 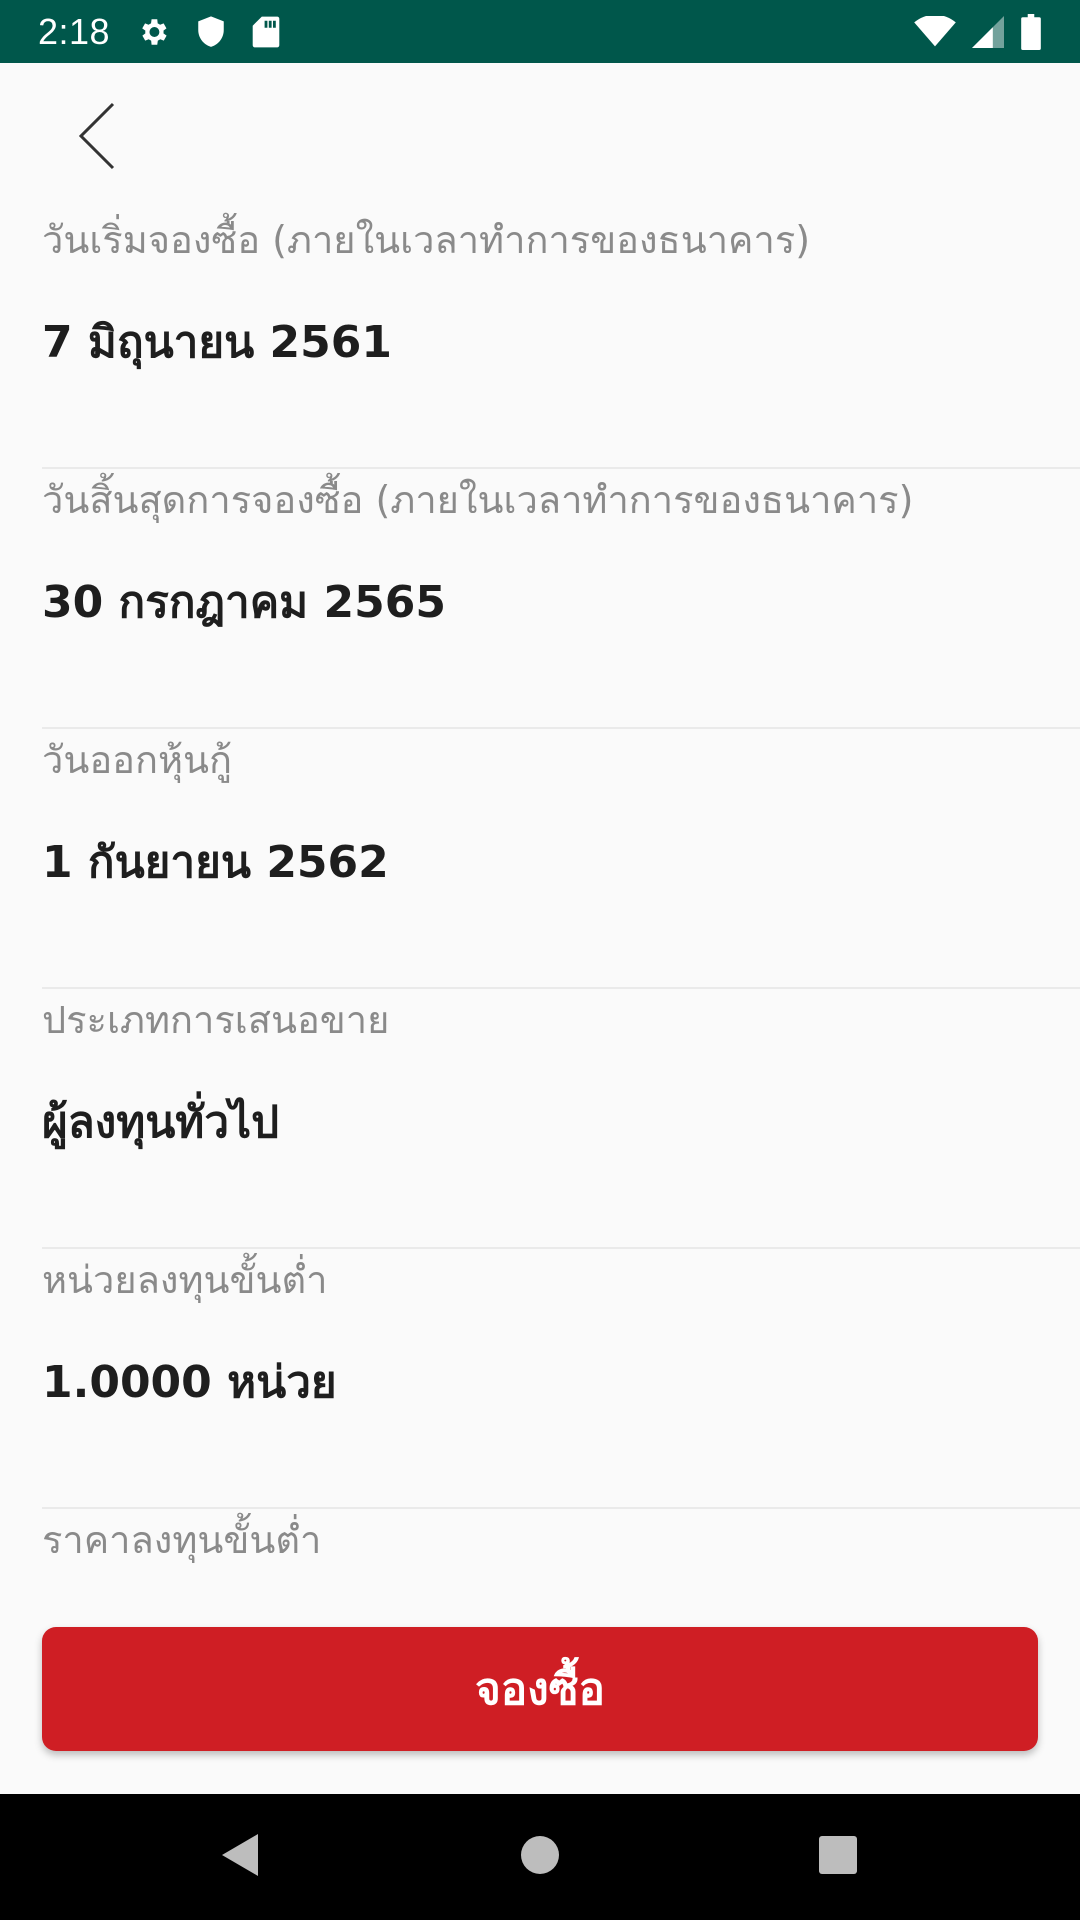 What do you see at coordinates (189, 1382) in the screenshot?
I see `field-value: 1.0000 หน่วย` at bounding box center [189, 1382].